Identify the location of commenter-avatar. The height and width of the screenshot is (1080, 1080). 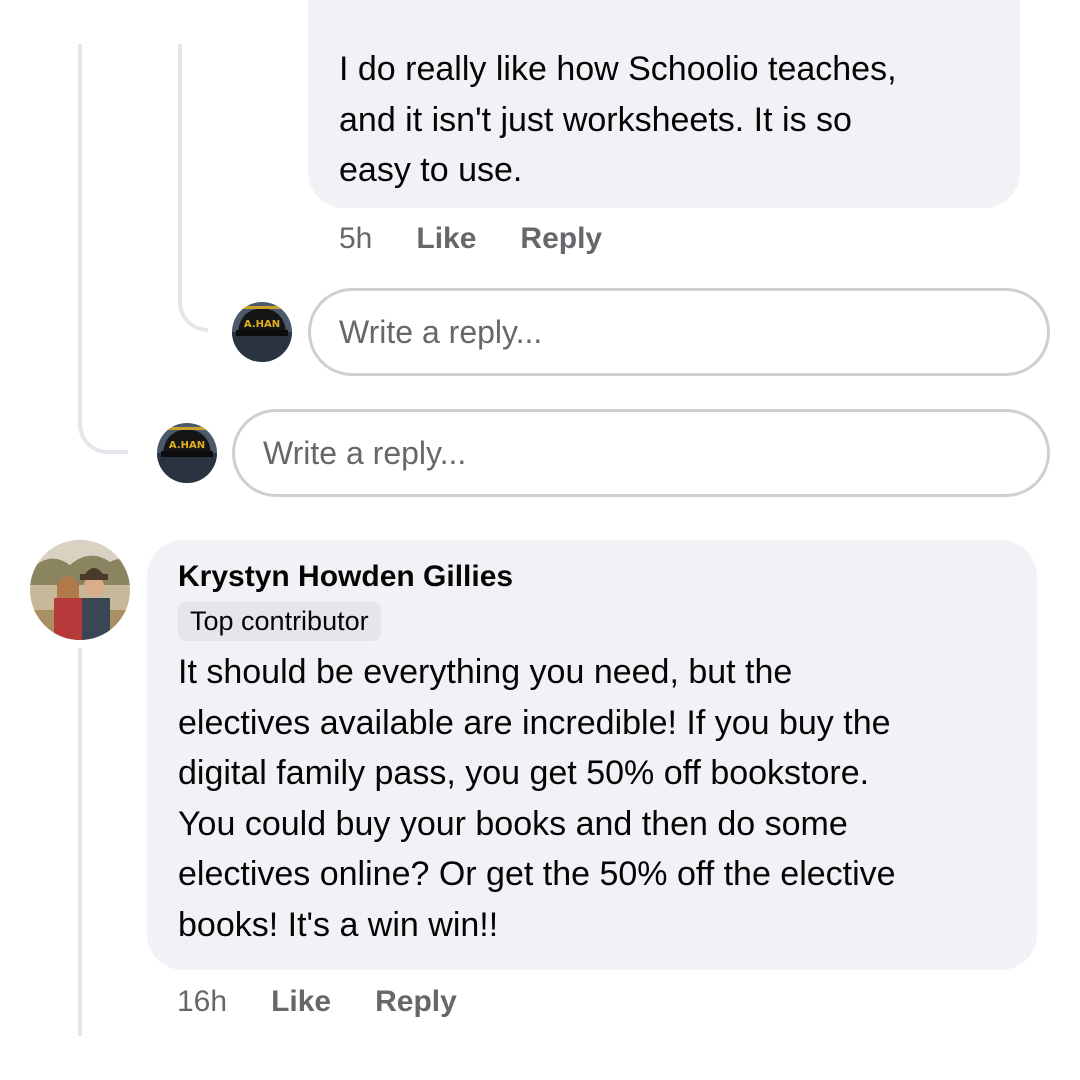
(80, 590).